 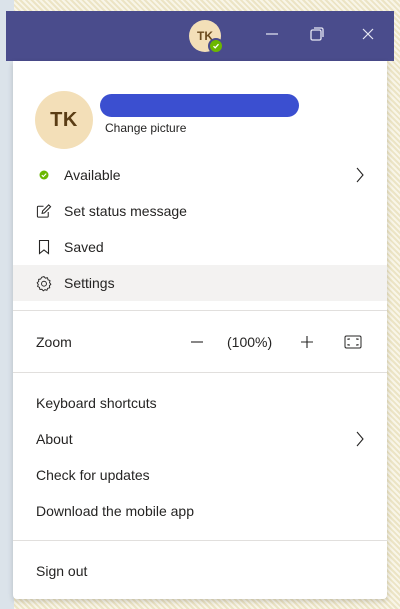 I want to click on profile-initials: TK, so click(x=64, y=120).